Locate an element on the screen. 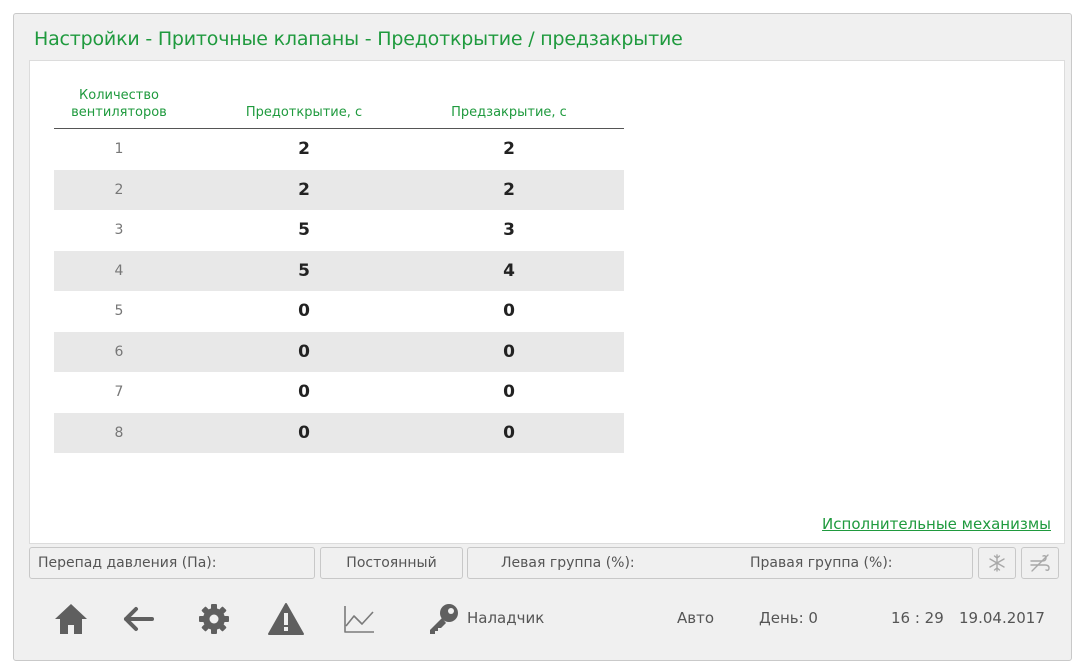 The image size is (1081, 666). day-indicator: День: 0 is located at coordinates (788, 618).